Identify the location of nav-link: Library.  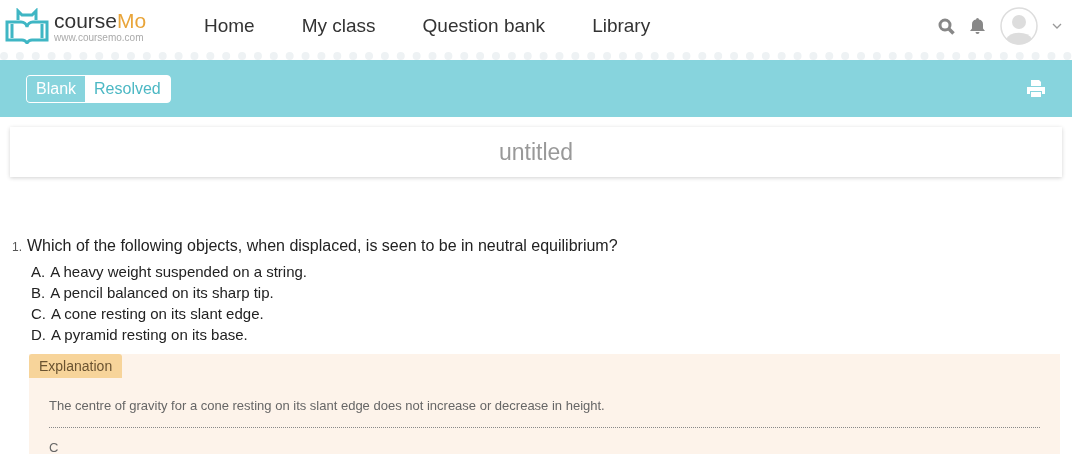
(621, 26).